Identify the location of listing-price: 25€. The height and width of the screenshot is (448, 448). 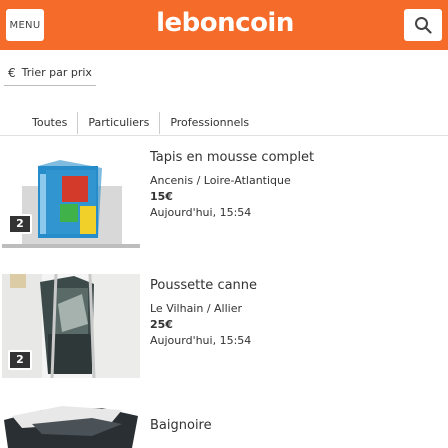
(161, 324).